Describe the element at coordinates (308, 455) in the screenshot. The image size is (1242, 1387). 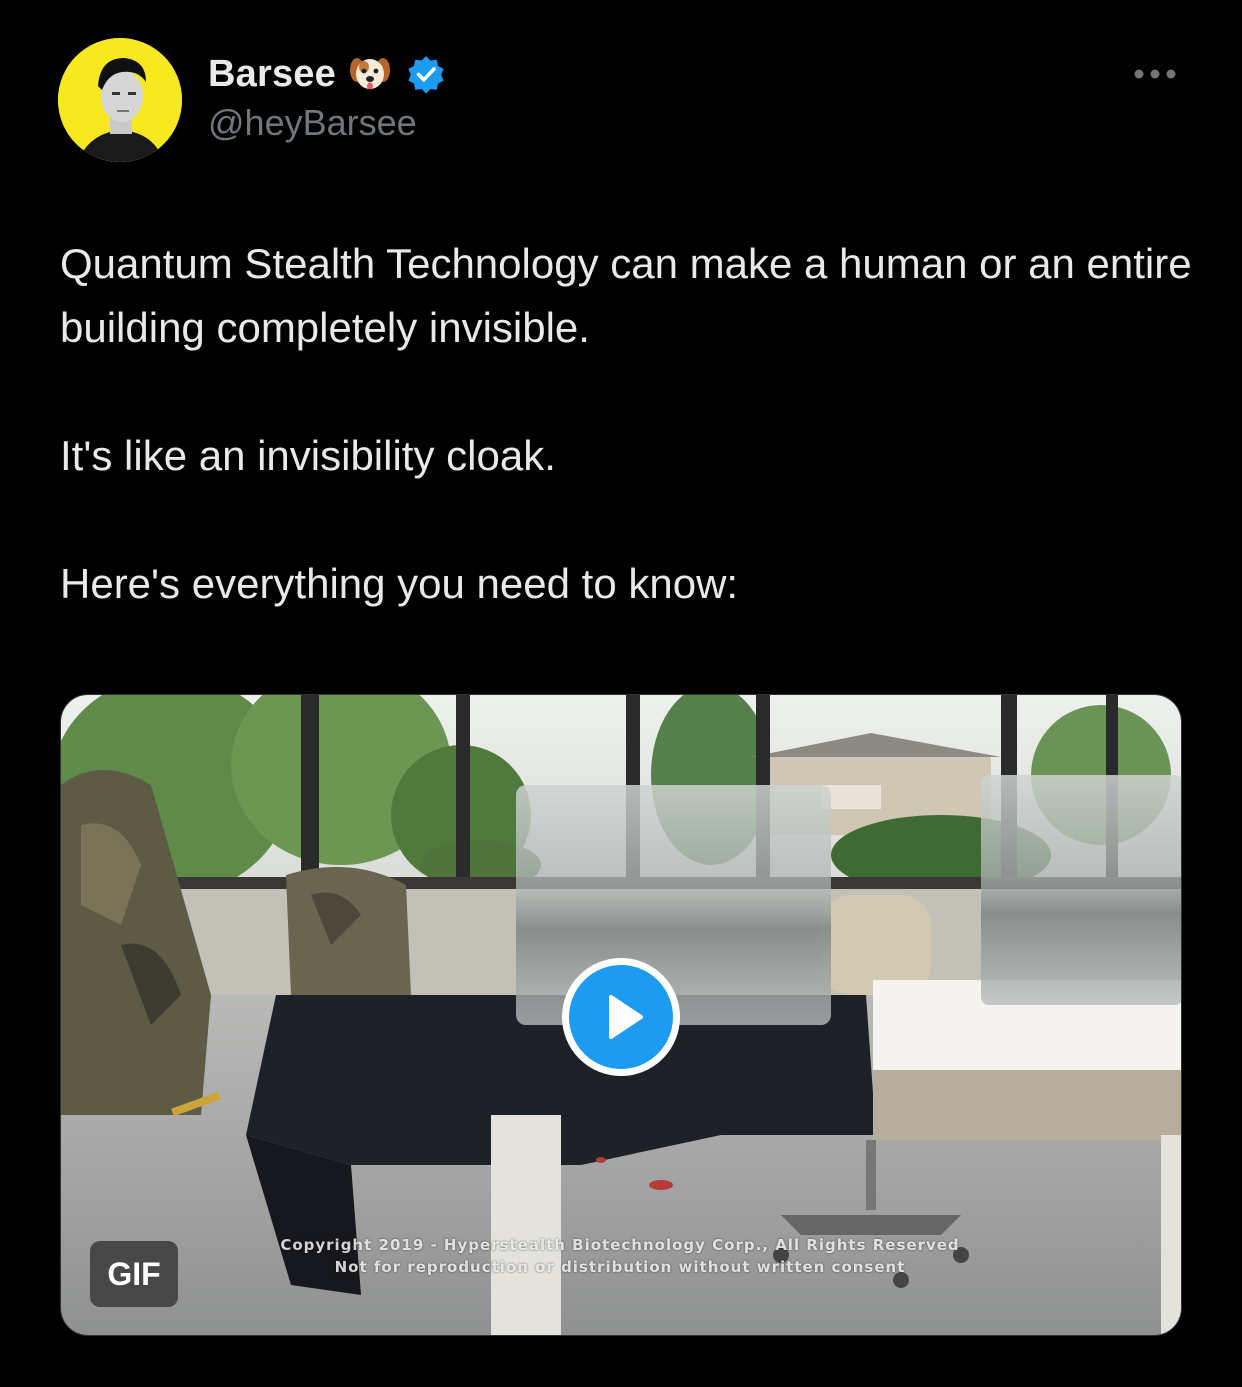
I see `tweet-paragraph: It's like an invisibility cloak.` at that location.